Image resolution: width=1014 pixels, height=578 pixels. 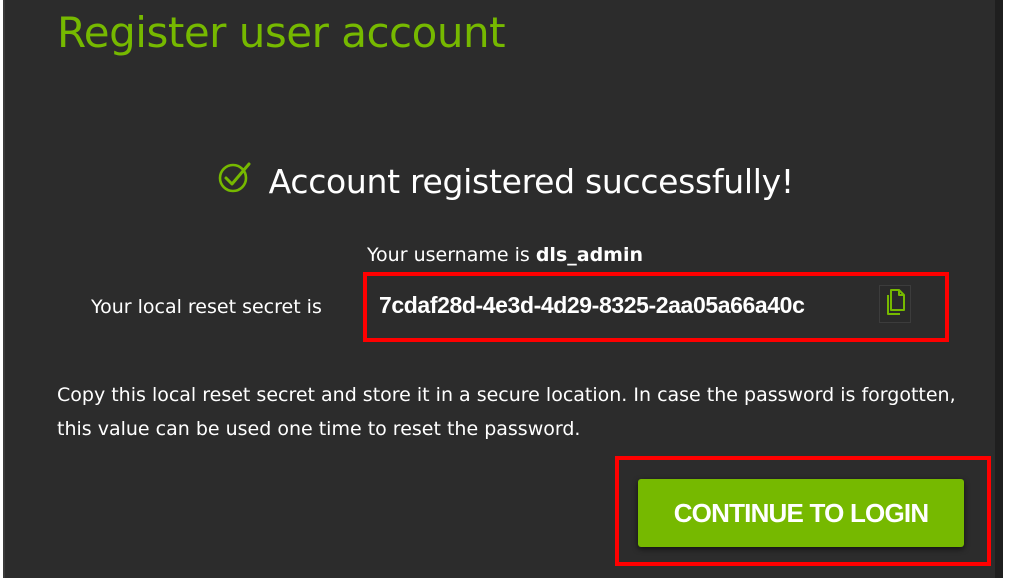 I want to click on reset-secret-value: 7cdaf28d-4e3d-4d29-8325-2aa05a66a40c, so click(x=592, y=305).